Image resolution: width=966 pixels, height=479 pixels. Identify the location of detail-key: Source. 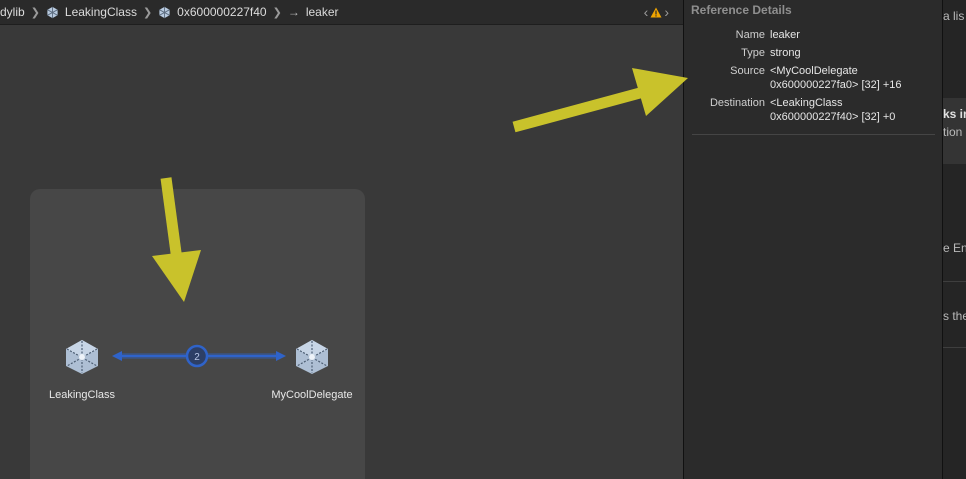
(747, 71).